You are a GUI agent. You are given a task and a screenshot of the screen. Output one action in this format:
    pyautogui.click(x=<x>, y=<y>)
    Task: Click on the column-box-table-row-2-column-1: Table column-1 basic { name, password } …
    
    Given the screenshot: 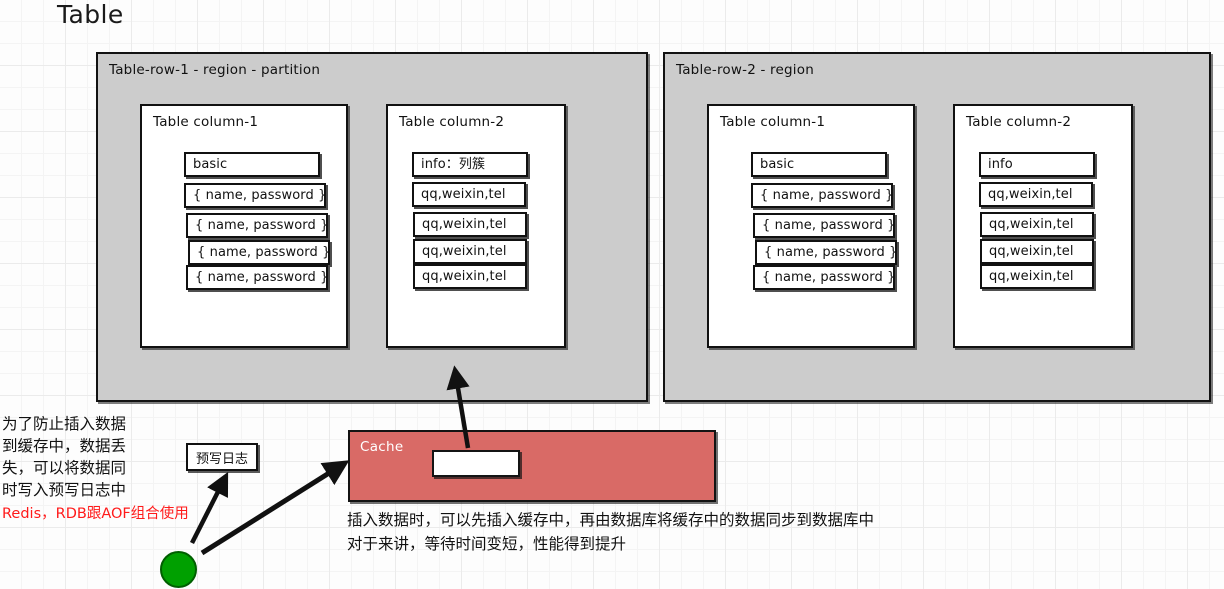 What is the action you would take?
    pyautogui.click(x=811, y=226)
    